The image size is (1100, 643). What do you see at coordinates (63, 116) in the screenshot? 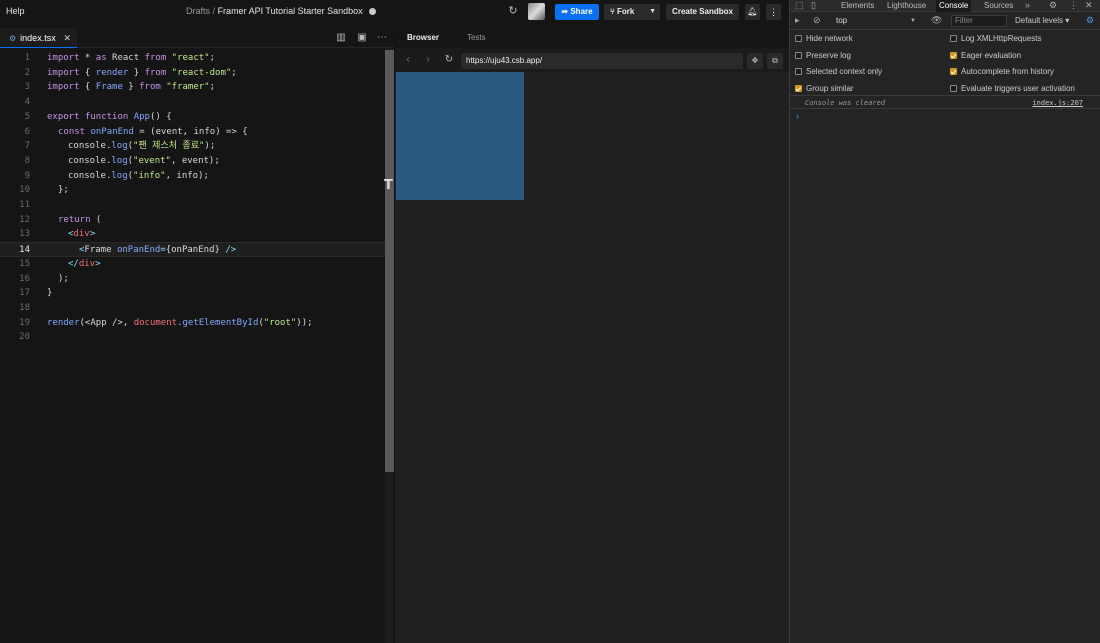
I see `code-token: export` at bounding box center [63, 116].